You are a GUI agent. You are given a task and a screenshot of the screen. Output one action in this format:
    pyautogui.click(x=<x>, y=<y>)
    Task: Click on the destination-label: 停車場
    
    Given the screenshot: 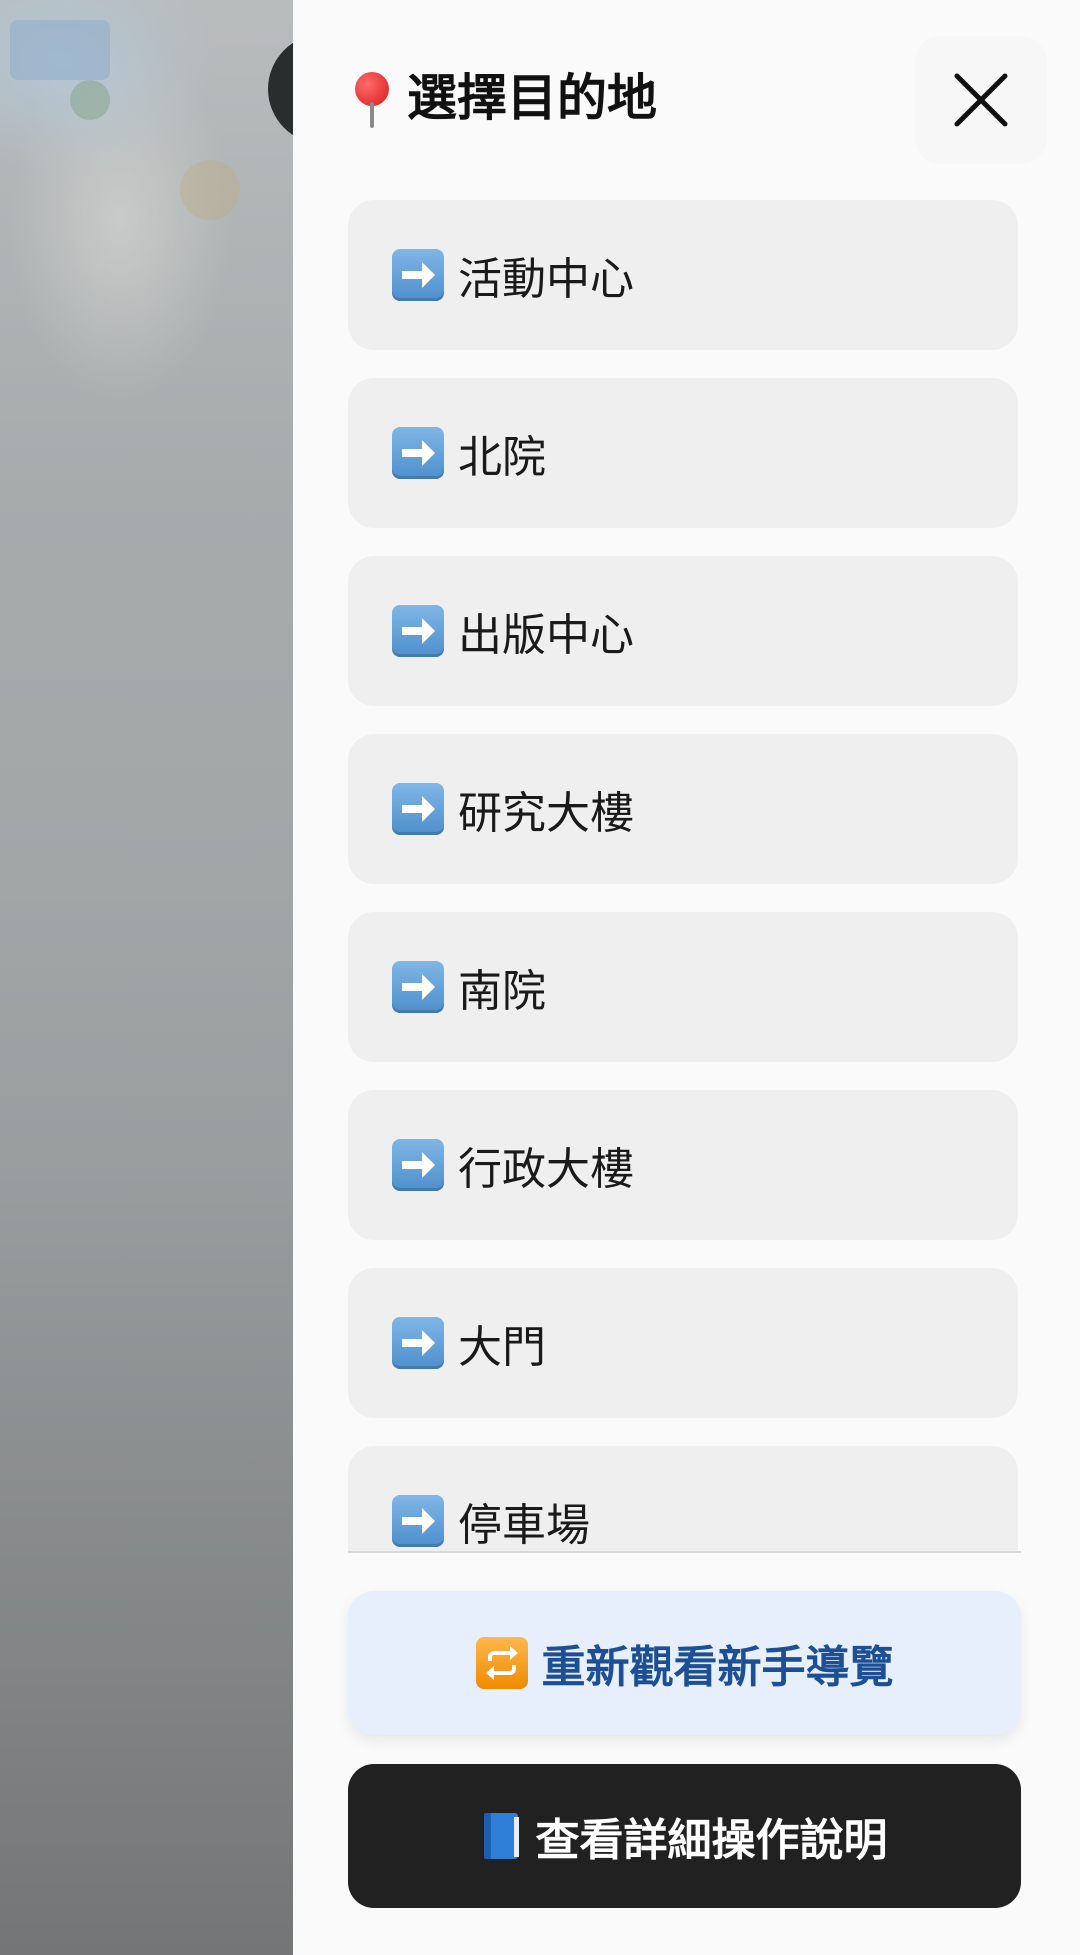 What is the action you would take?
    pyautogui.click(x=524, y=1525)
    